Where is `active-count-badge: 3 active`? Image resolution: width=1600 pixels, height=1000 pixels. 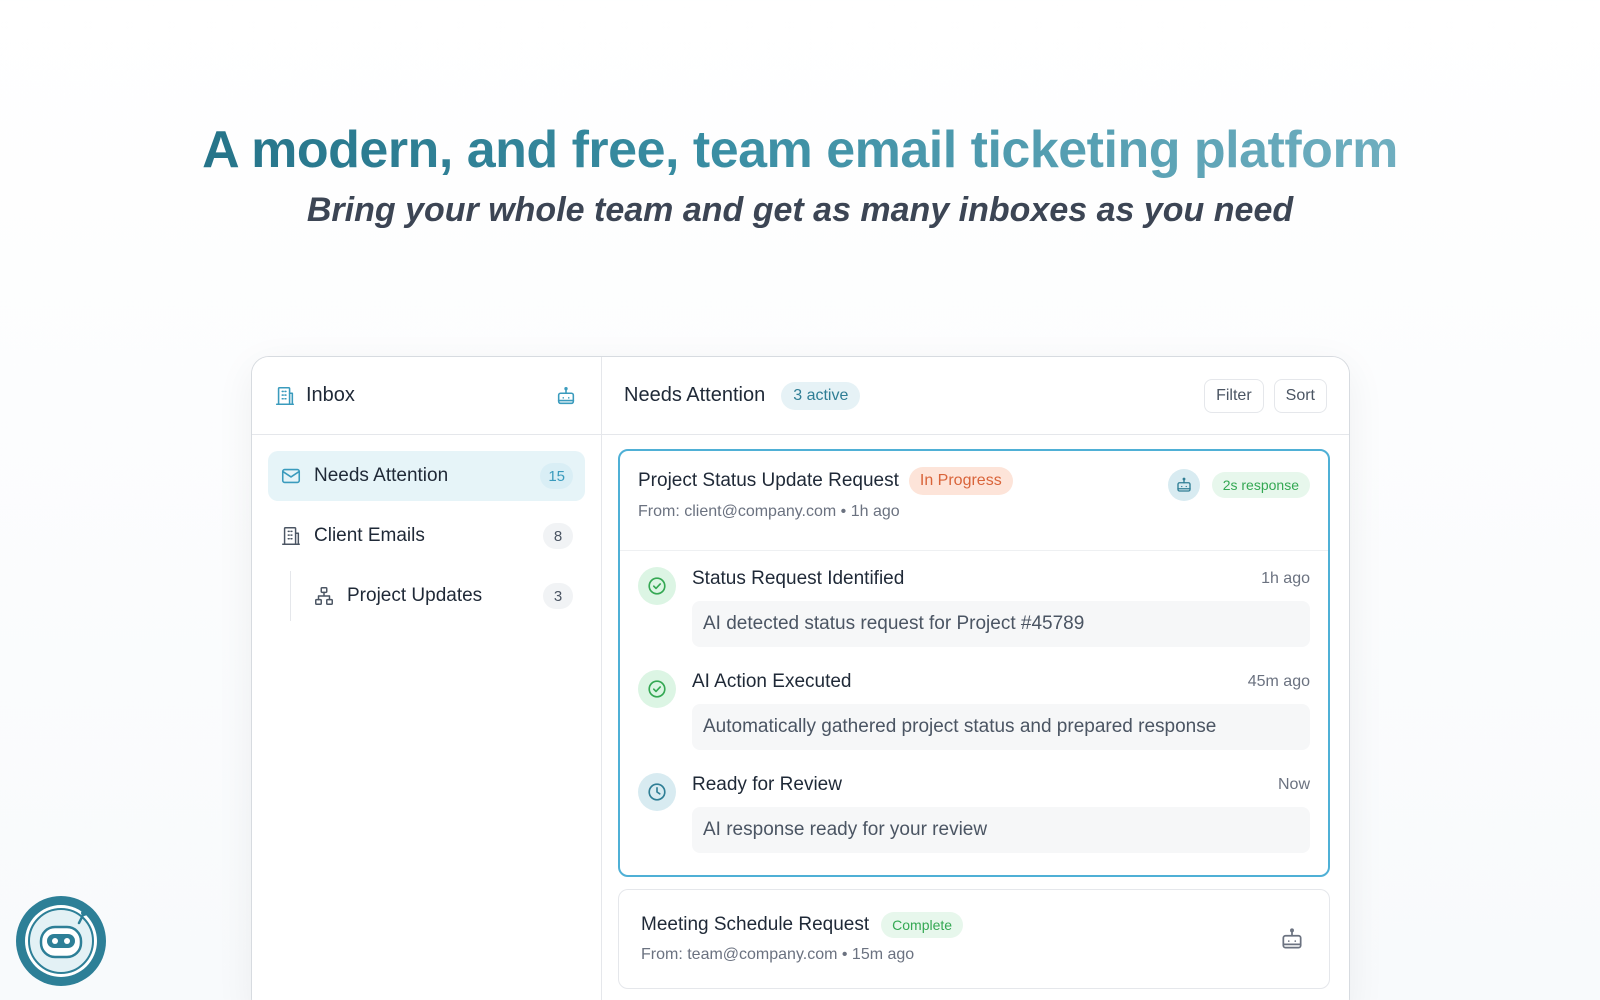
active-count-badge: 3 active is located at coordinates (821, 395).